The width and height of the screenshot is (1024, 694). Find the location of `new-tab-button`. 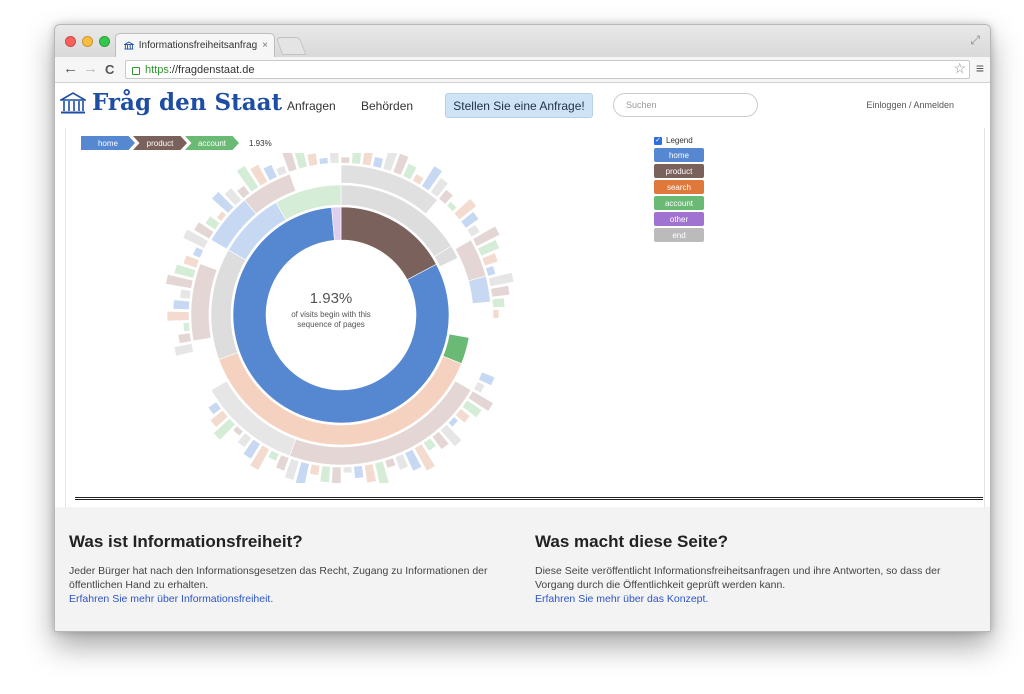

new-tab-button is located at coordinates (291, 46).